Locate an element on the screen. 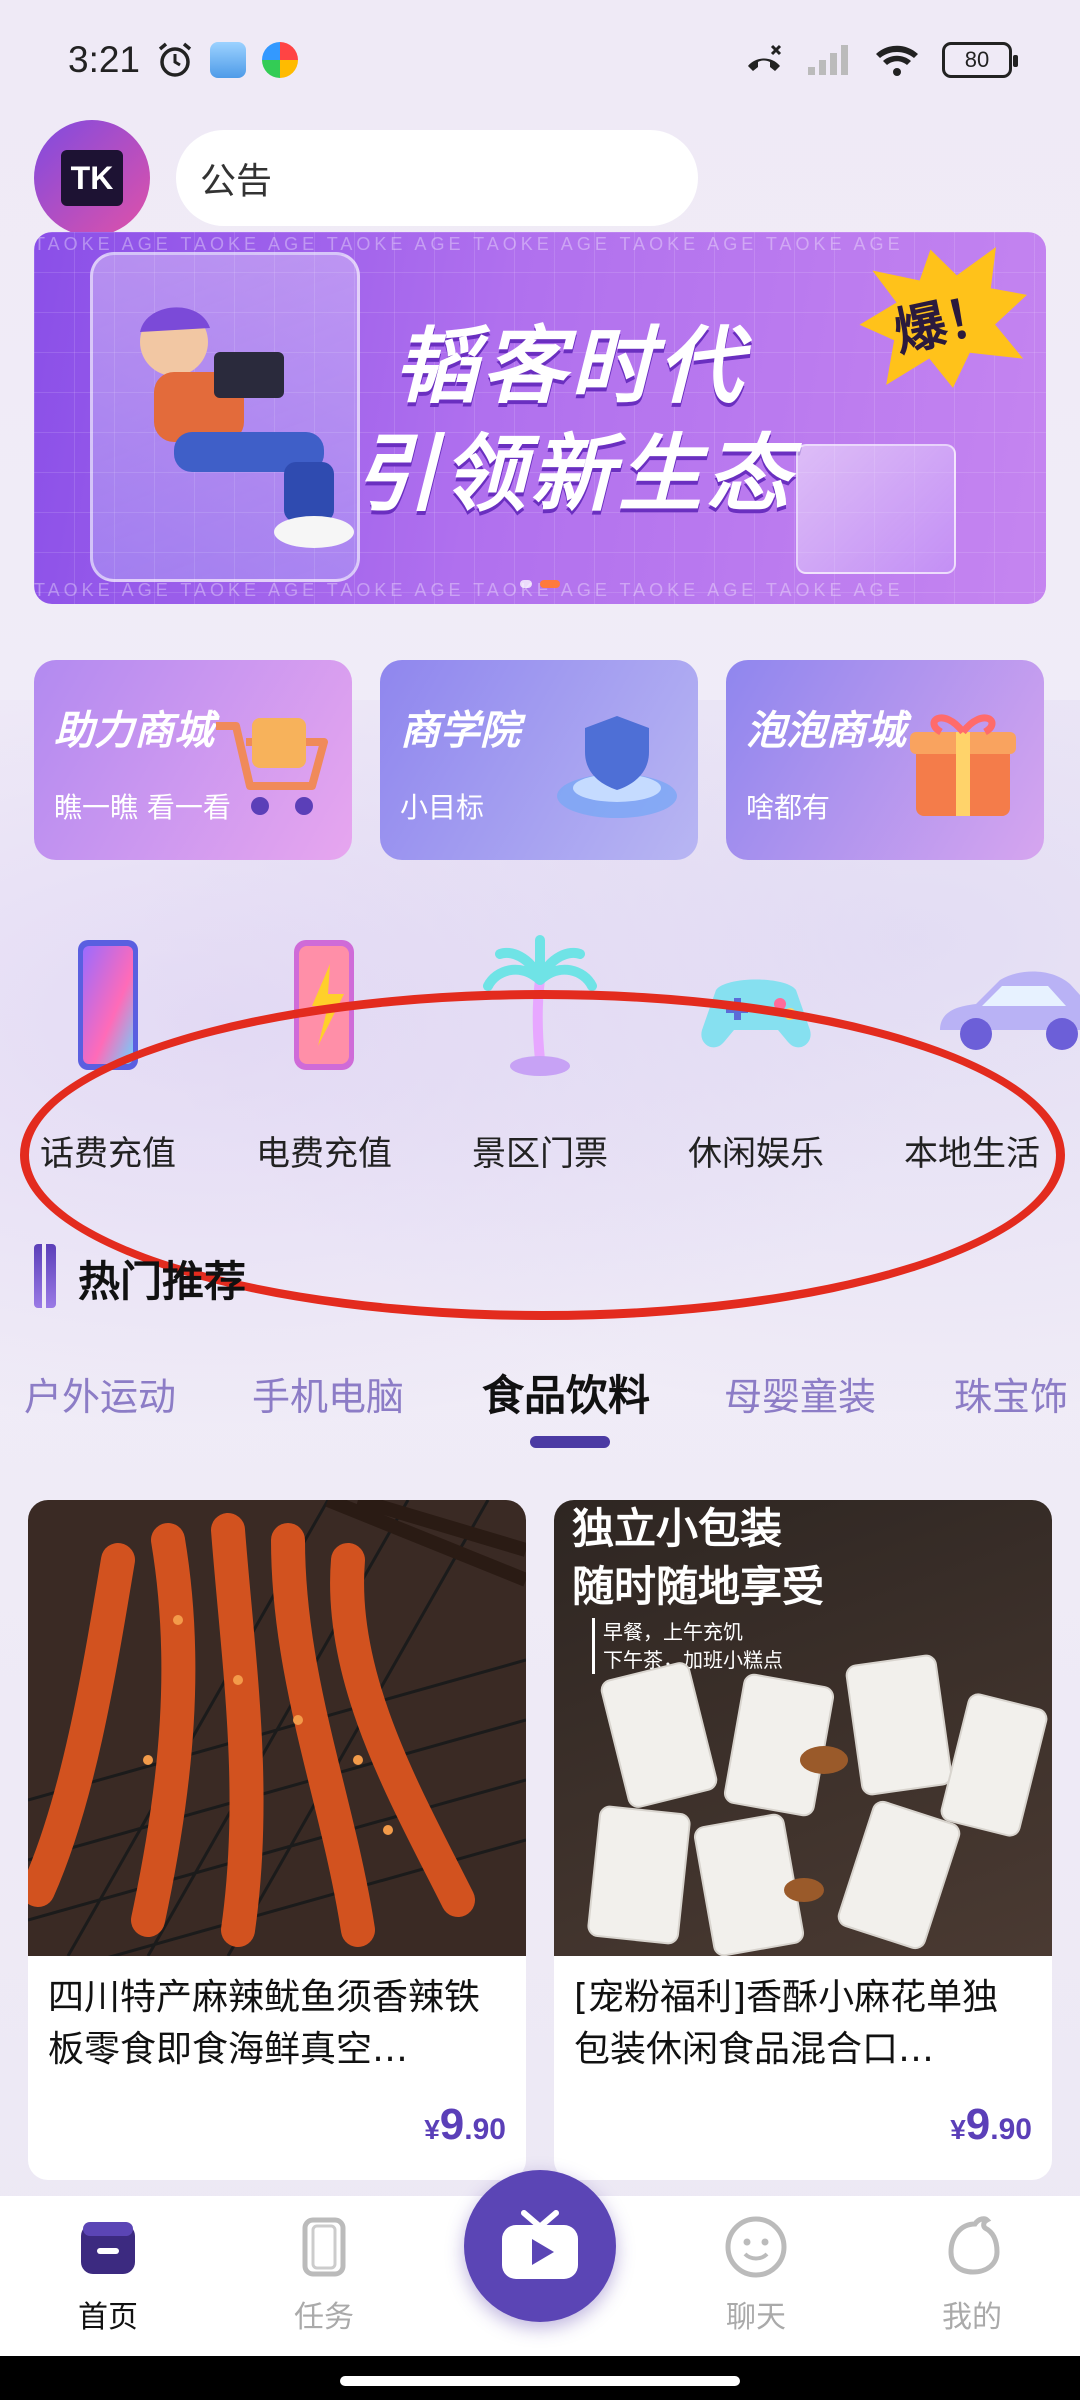 Image resolution: width=1080 pixels, height=2400 pixels. feature-card-mall: 助力商城 瞧一瞧 看一看 is located at coordinates (193, 760).